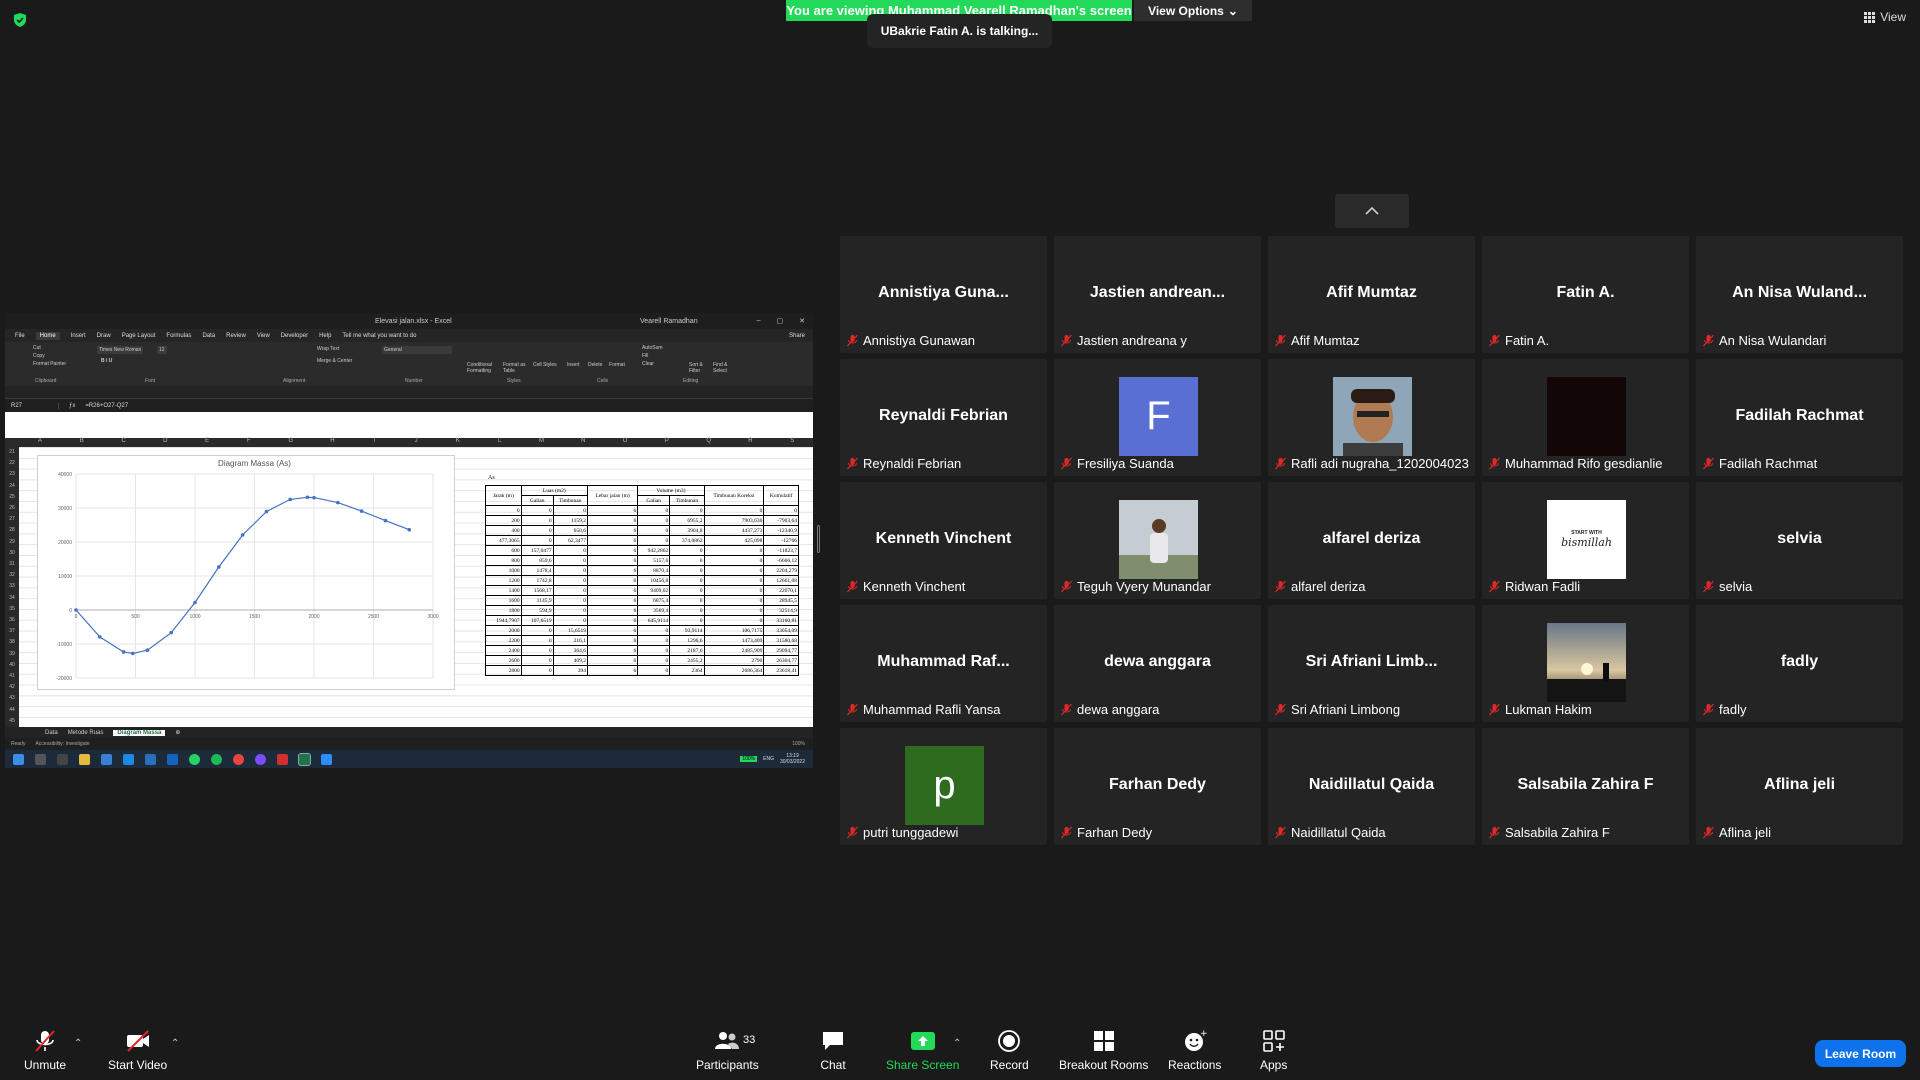 Image resolution: width=1920 pixels, height=1080 pixels. I want to click on table-cell: 106,7175, so click(734, 630).